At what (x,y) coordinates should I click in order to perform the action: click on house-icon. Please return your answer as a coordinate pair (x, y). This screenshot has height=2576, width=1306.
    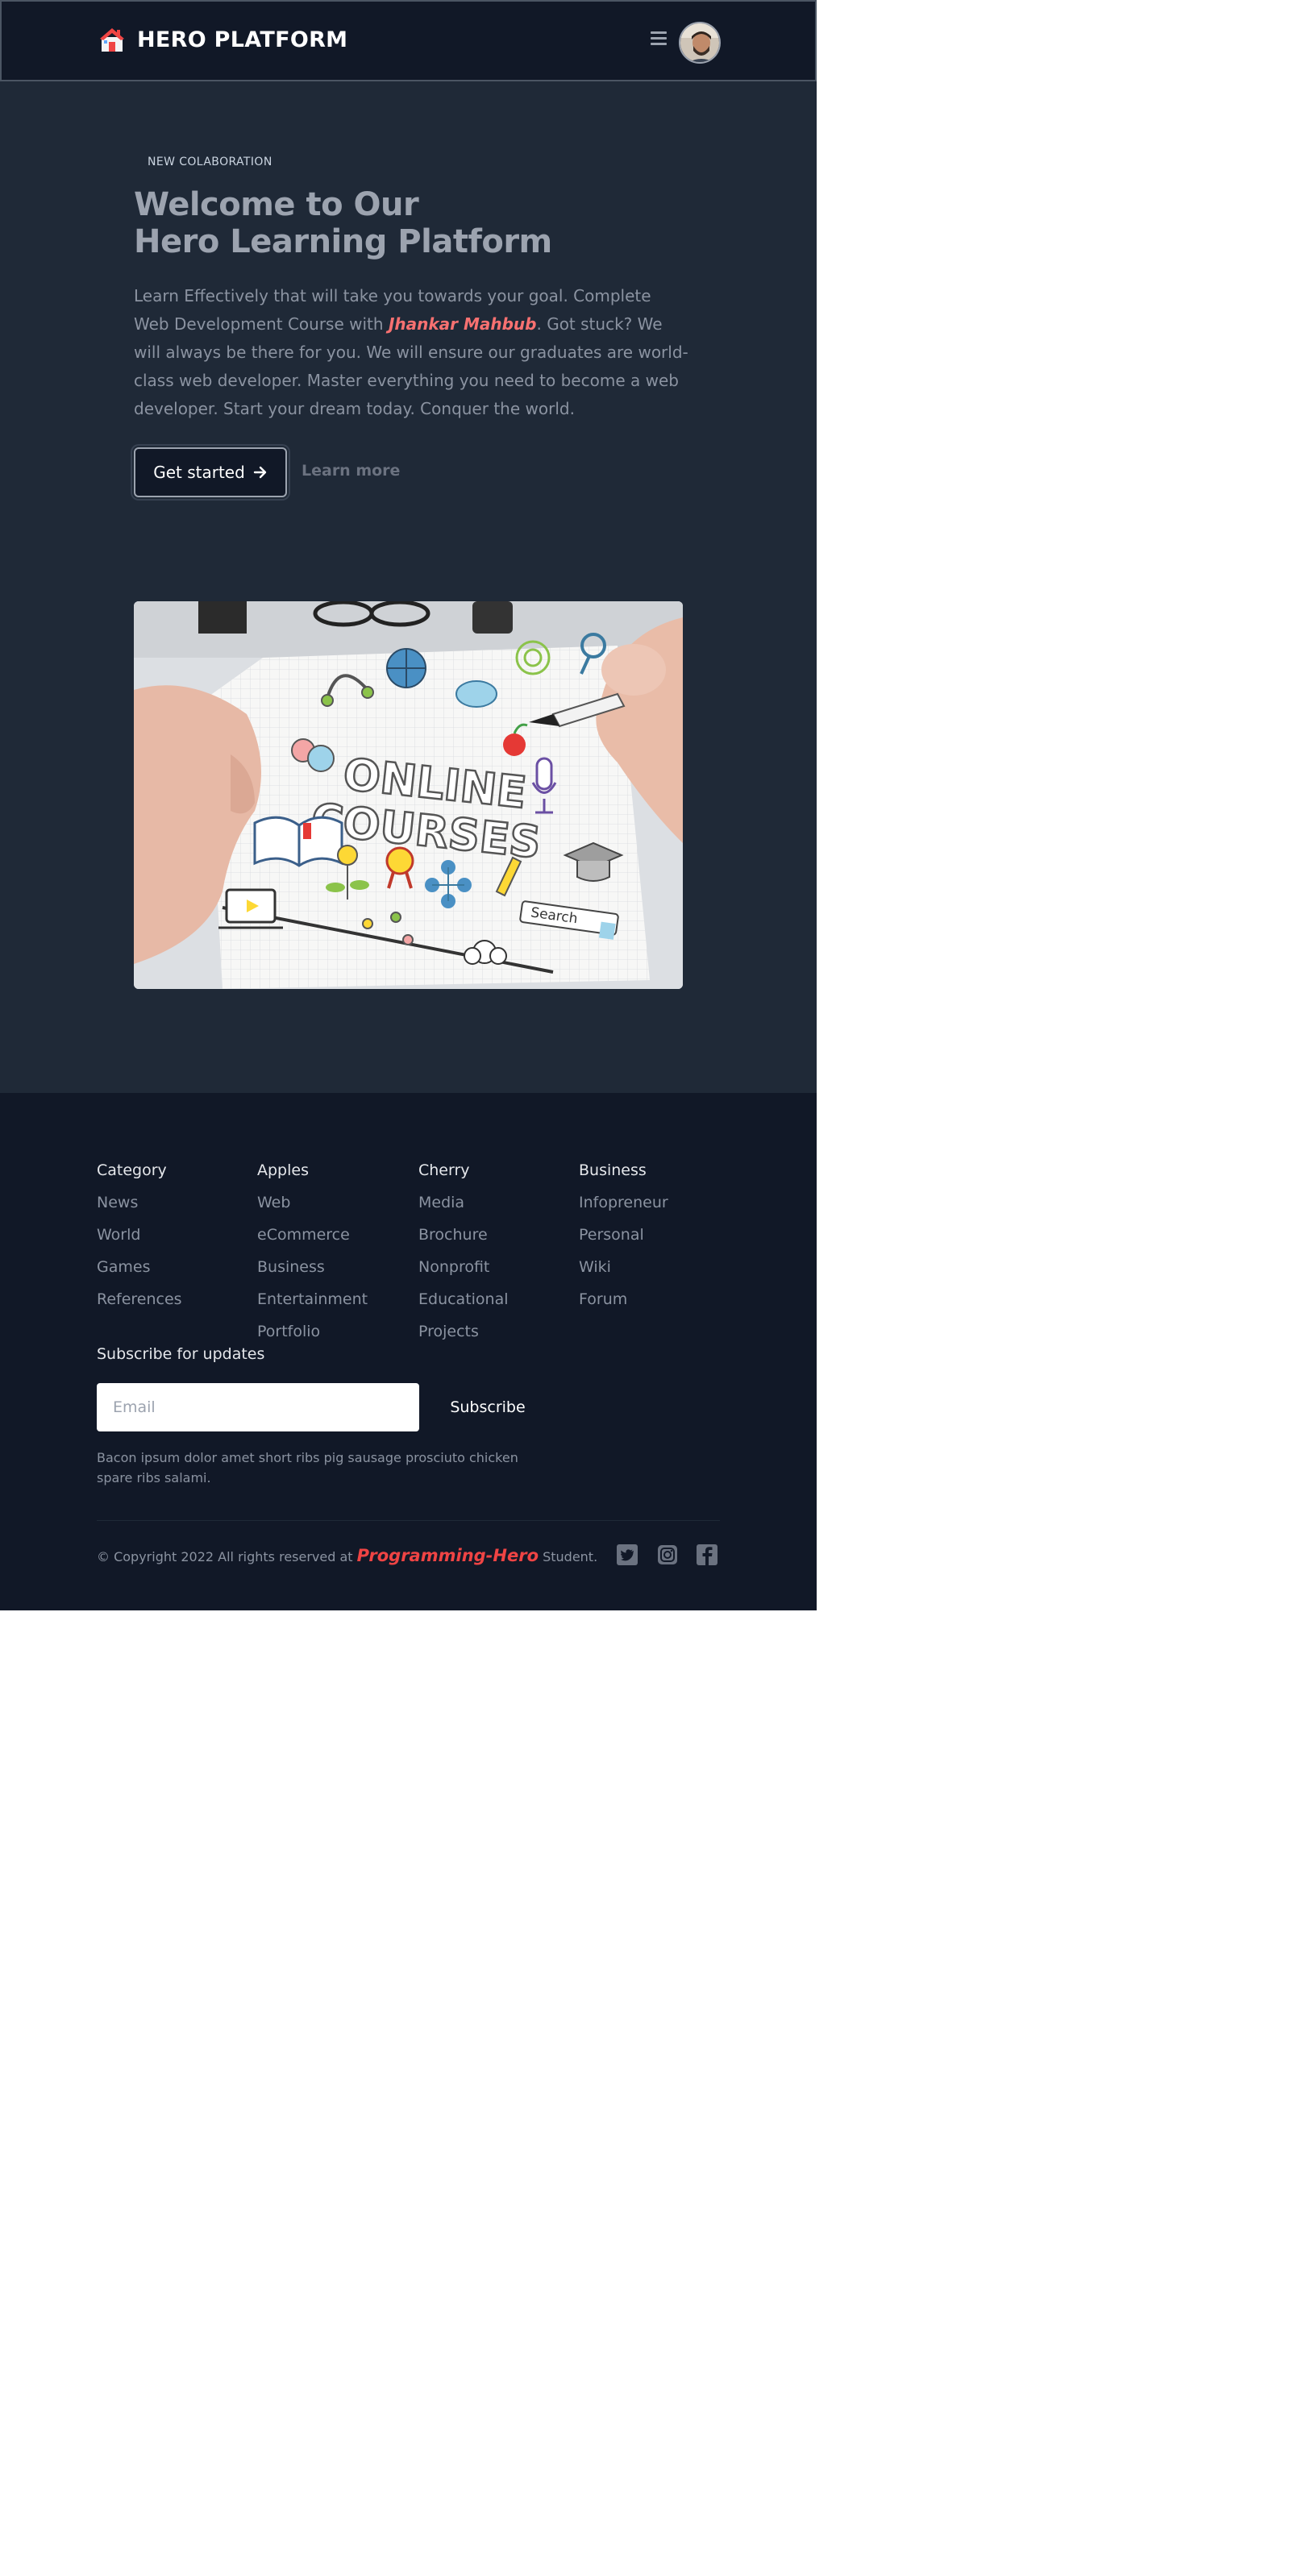
    Looking at the image, I should click on (112, 40).